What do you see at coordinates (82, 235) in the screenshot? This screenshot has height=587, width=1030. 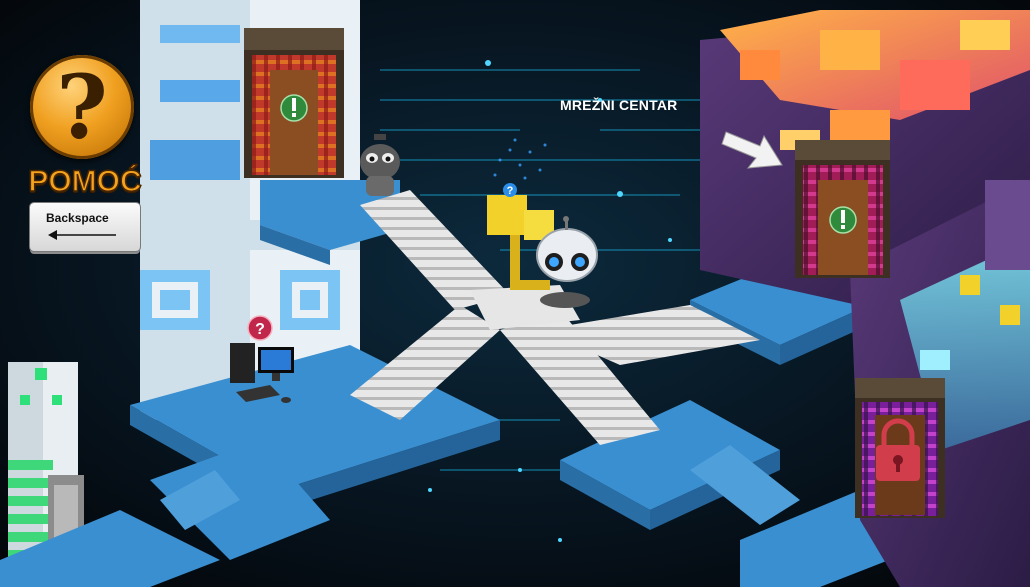 I see `left-arrow-icon` at bounding box center [82, 235].